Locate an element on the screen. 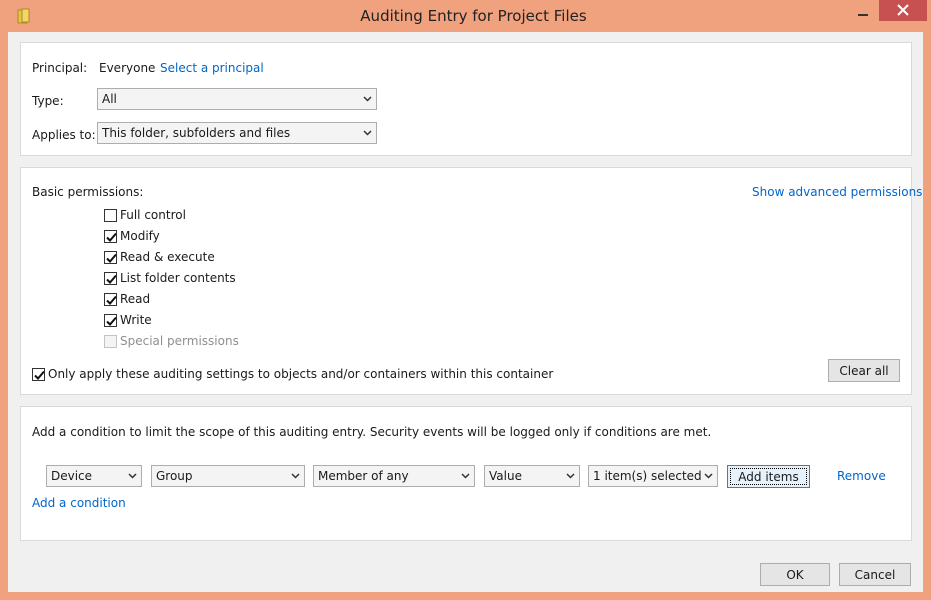 This screenshot has width=931, height=600. clear-all-label: Clear all is located at coordinates (864, 371).